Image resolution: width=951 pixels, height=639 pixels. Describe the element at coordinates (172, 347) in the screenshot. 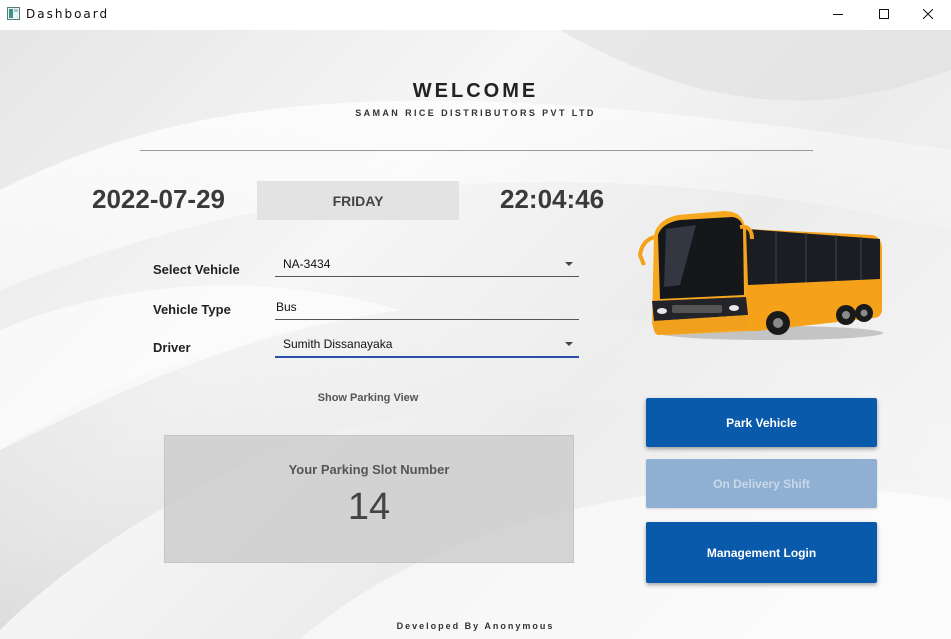

I see `driver-label: Driver` at that location.